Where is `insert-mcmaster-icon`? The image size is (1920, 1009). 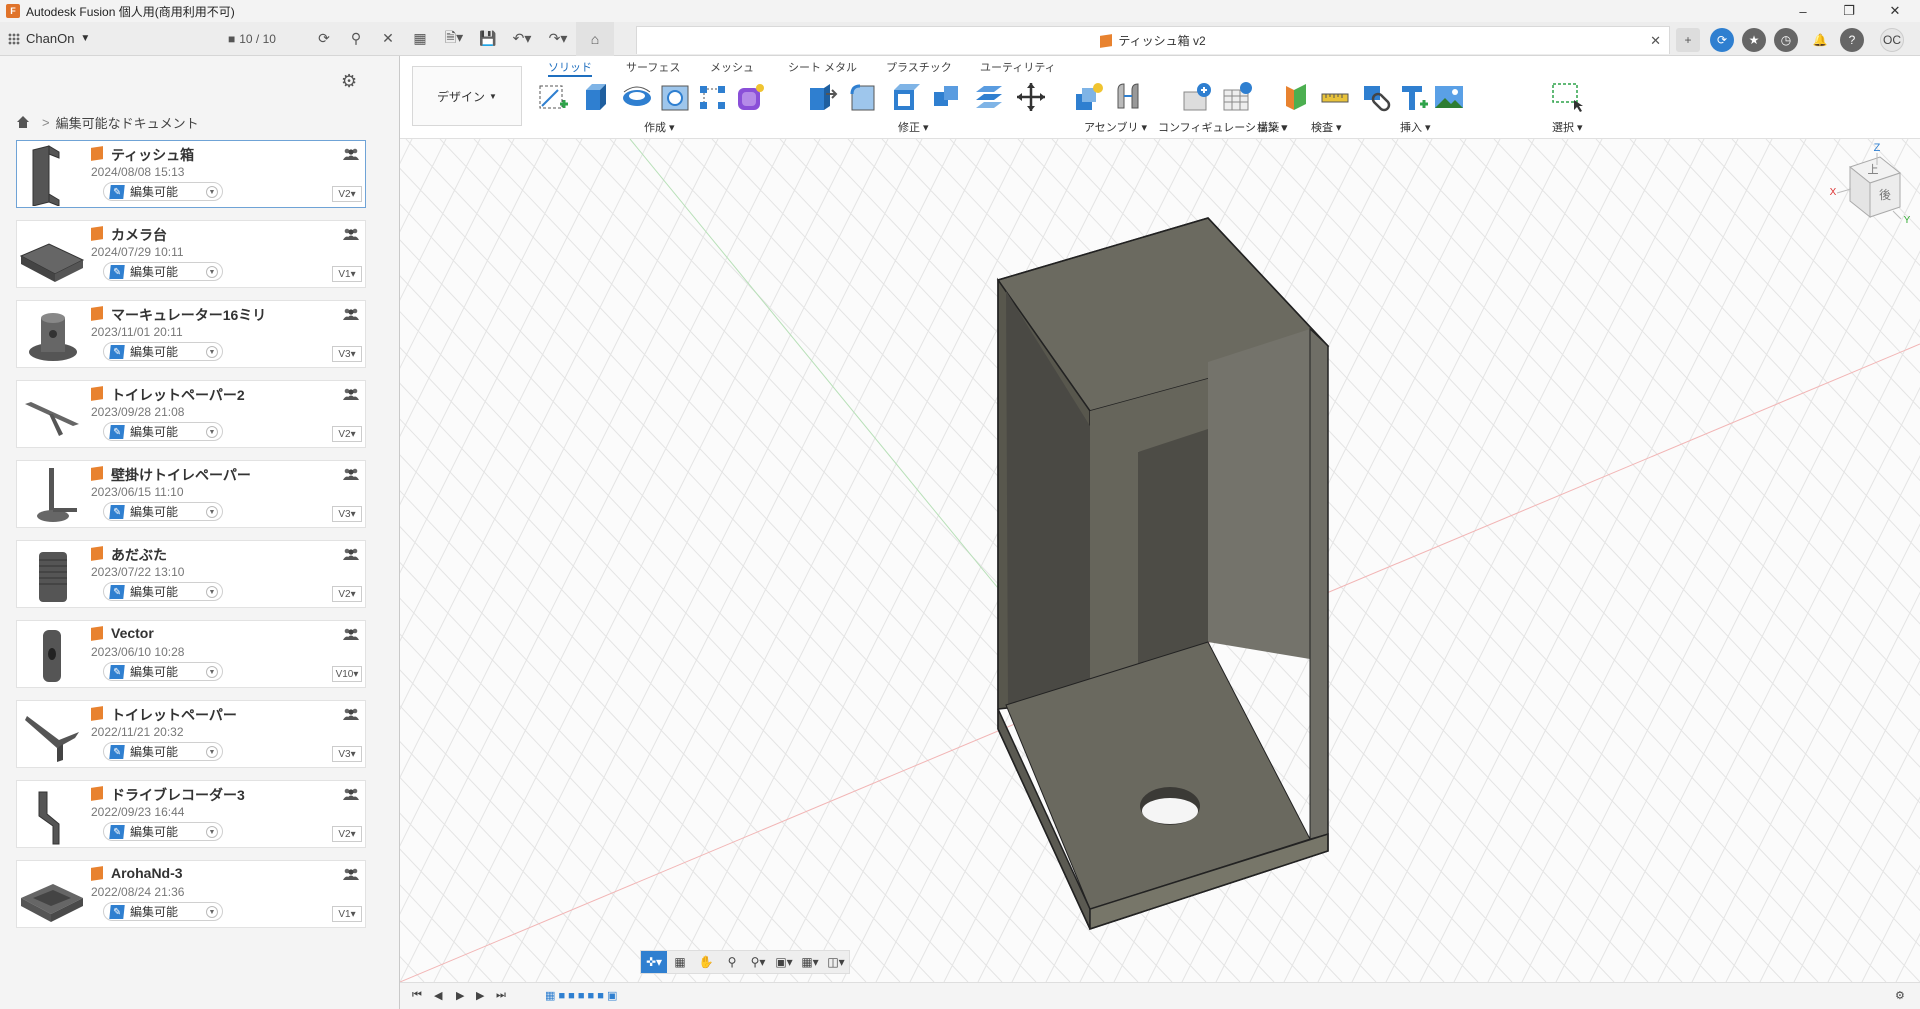 insert-mcmaster-icon is located at coordinates (1413, 97).